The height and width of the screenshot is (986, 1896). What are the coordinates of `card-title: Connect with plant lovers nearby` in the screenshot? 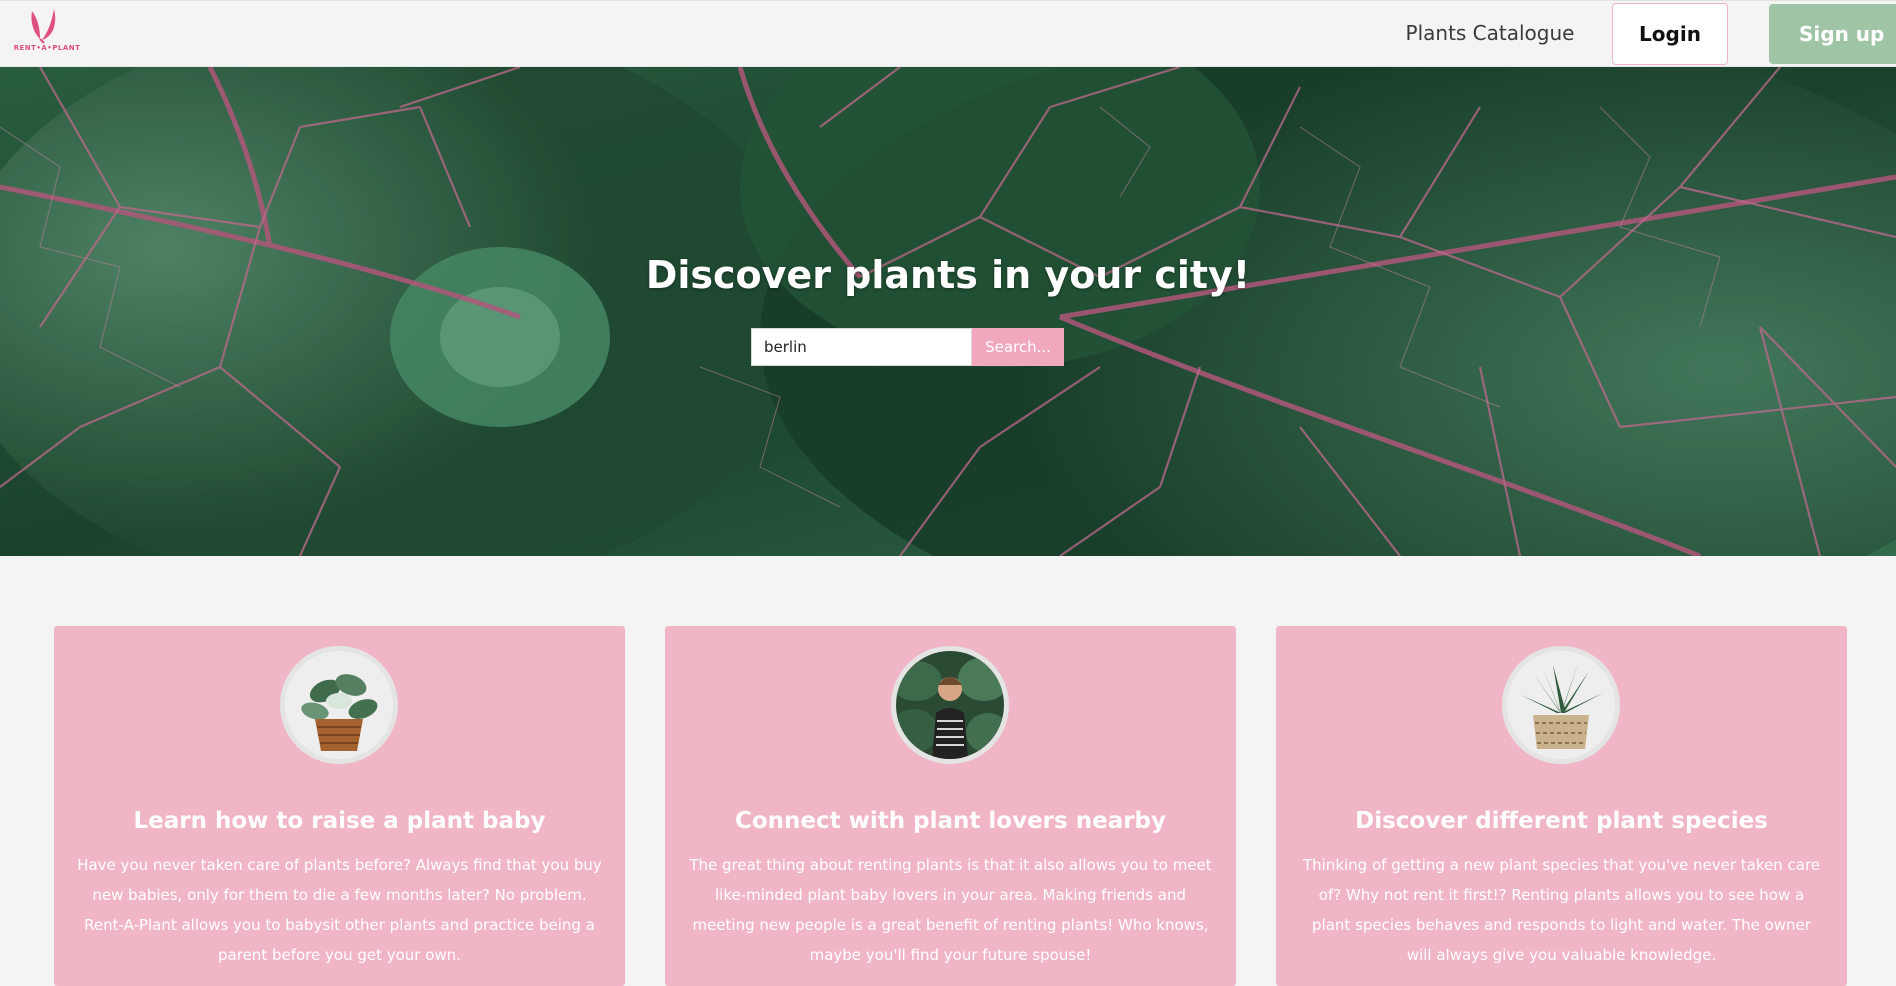 It's located at (950, 821).